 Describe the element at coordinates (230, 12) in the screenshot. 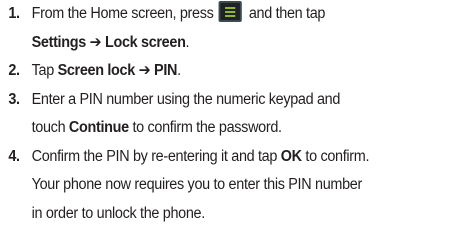

I see `menu-icon` at that location.